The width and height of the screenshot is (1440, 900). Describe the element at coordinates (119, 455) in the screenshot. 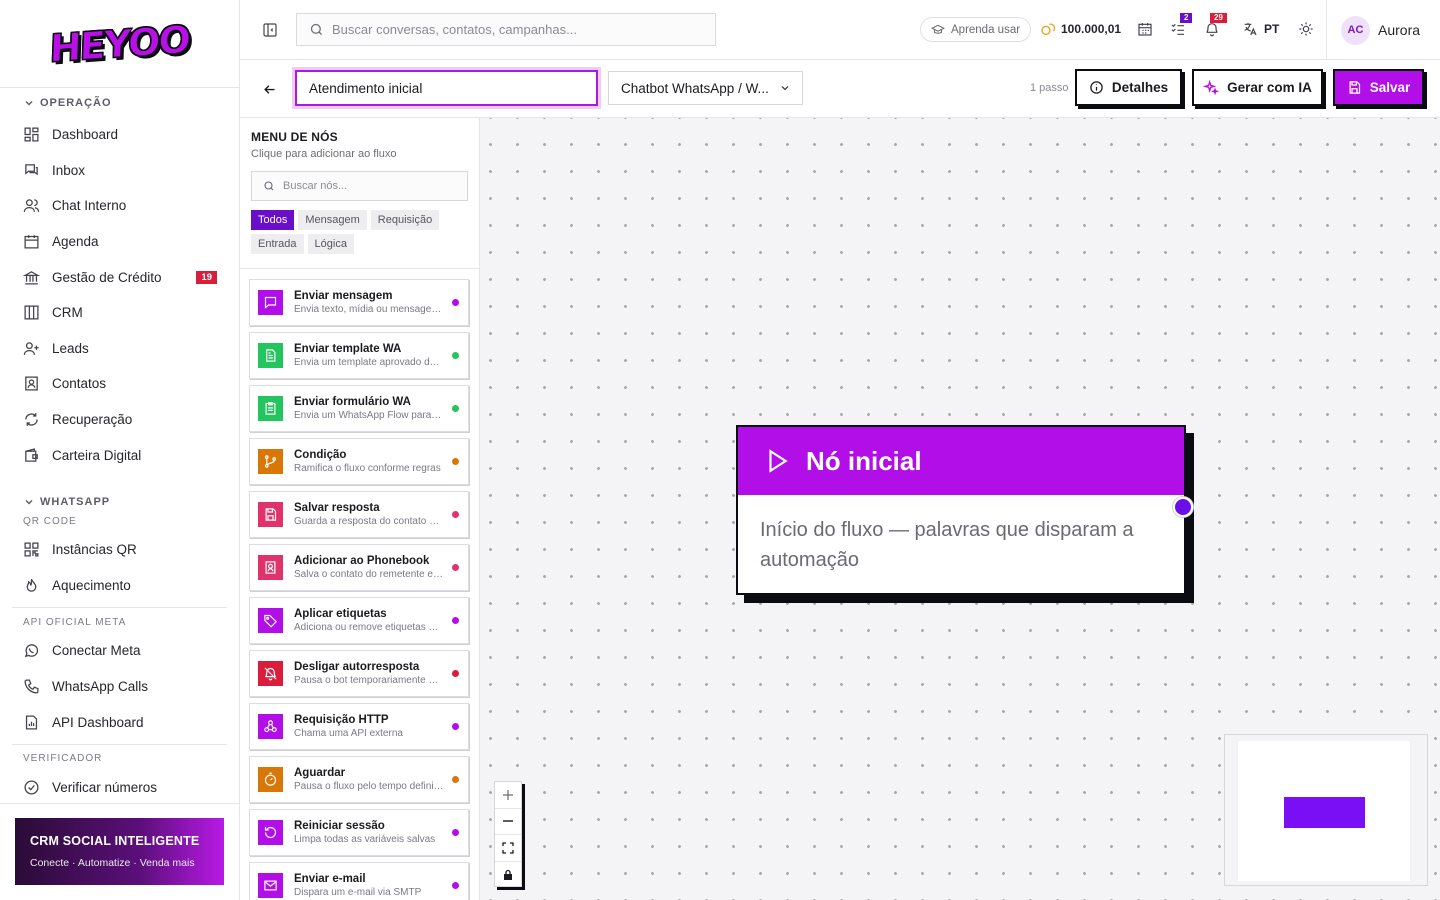

I see `sidebar-item-carteira: Carteira Digital` at that location.